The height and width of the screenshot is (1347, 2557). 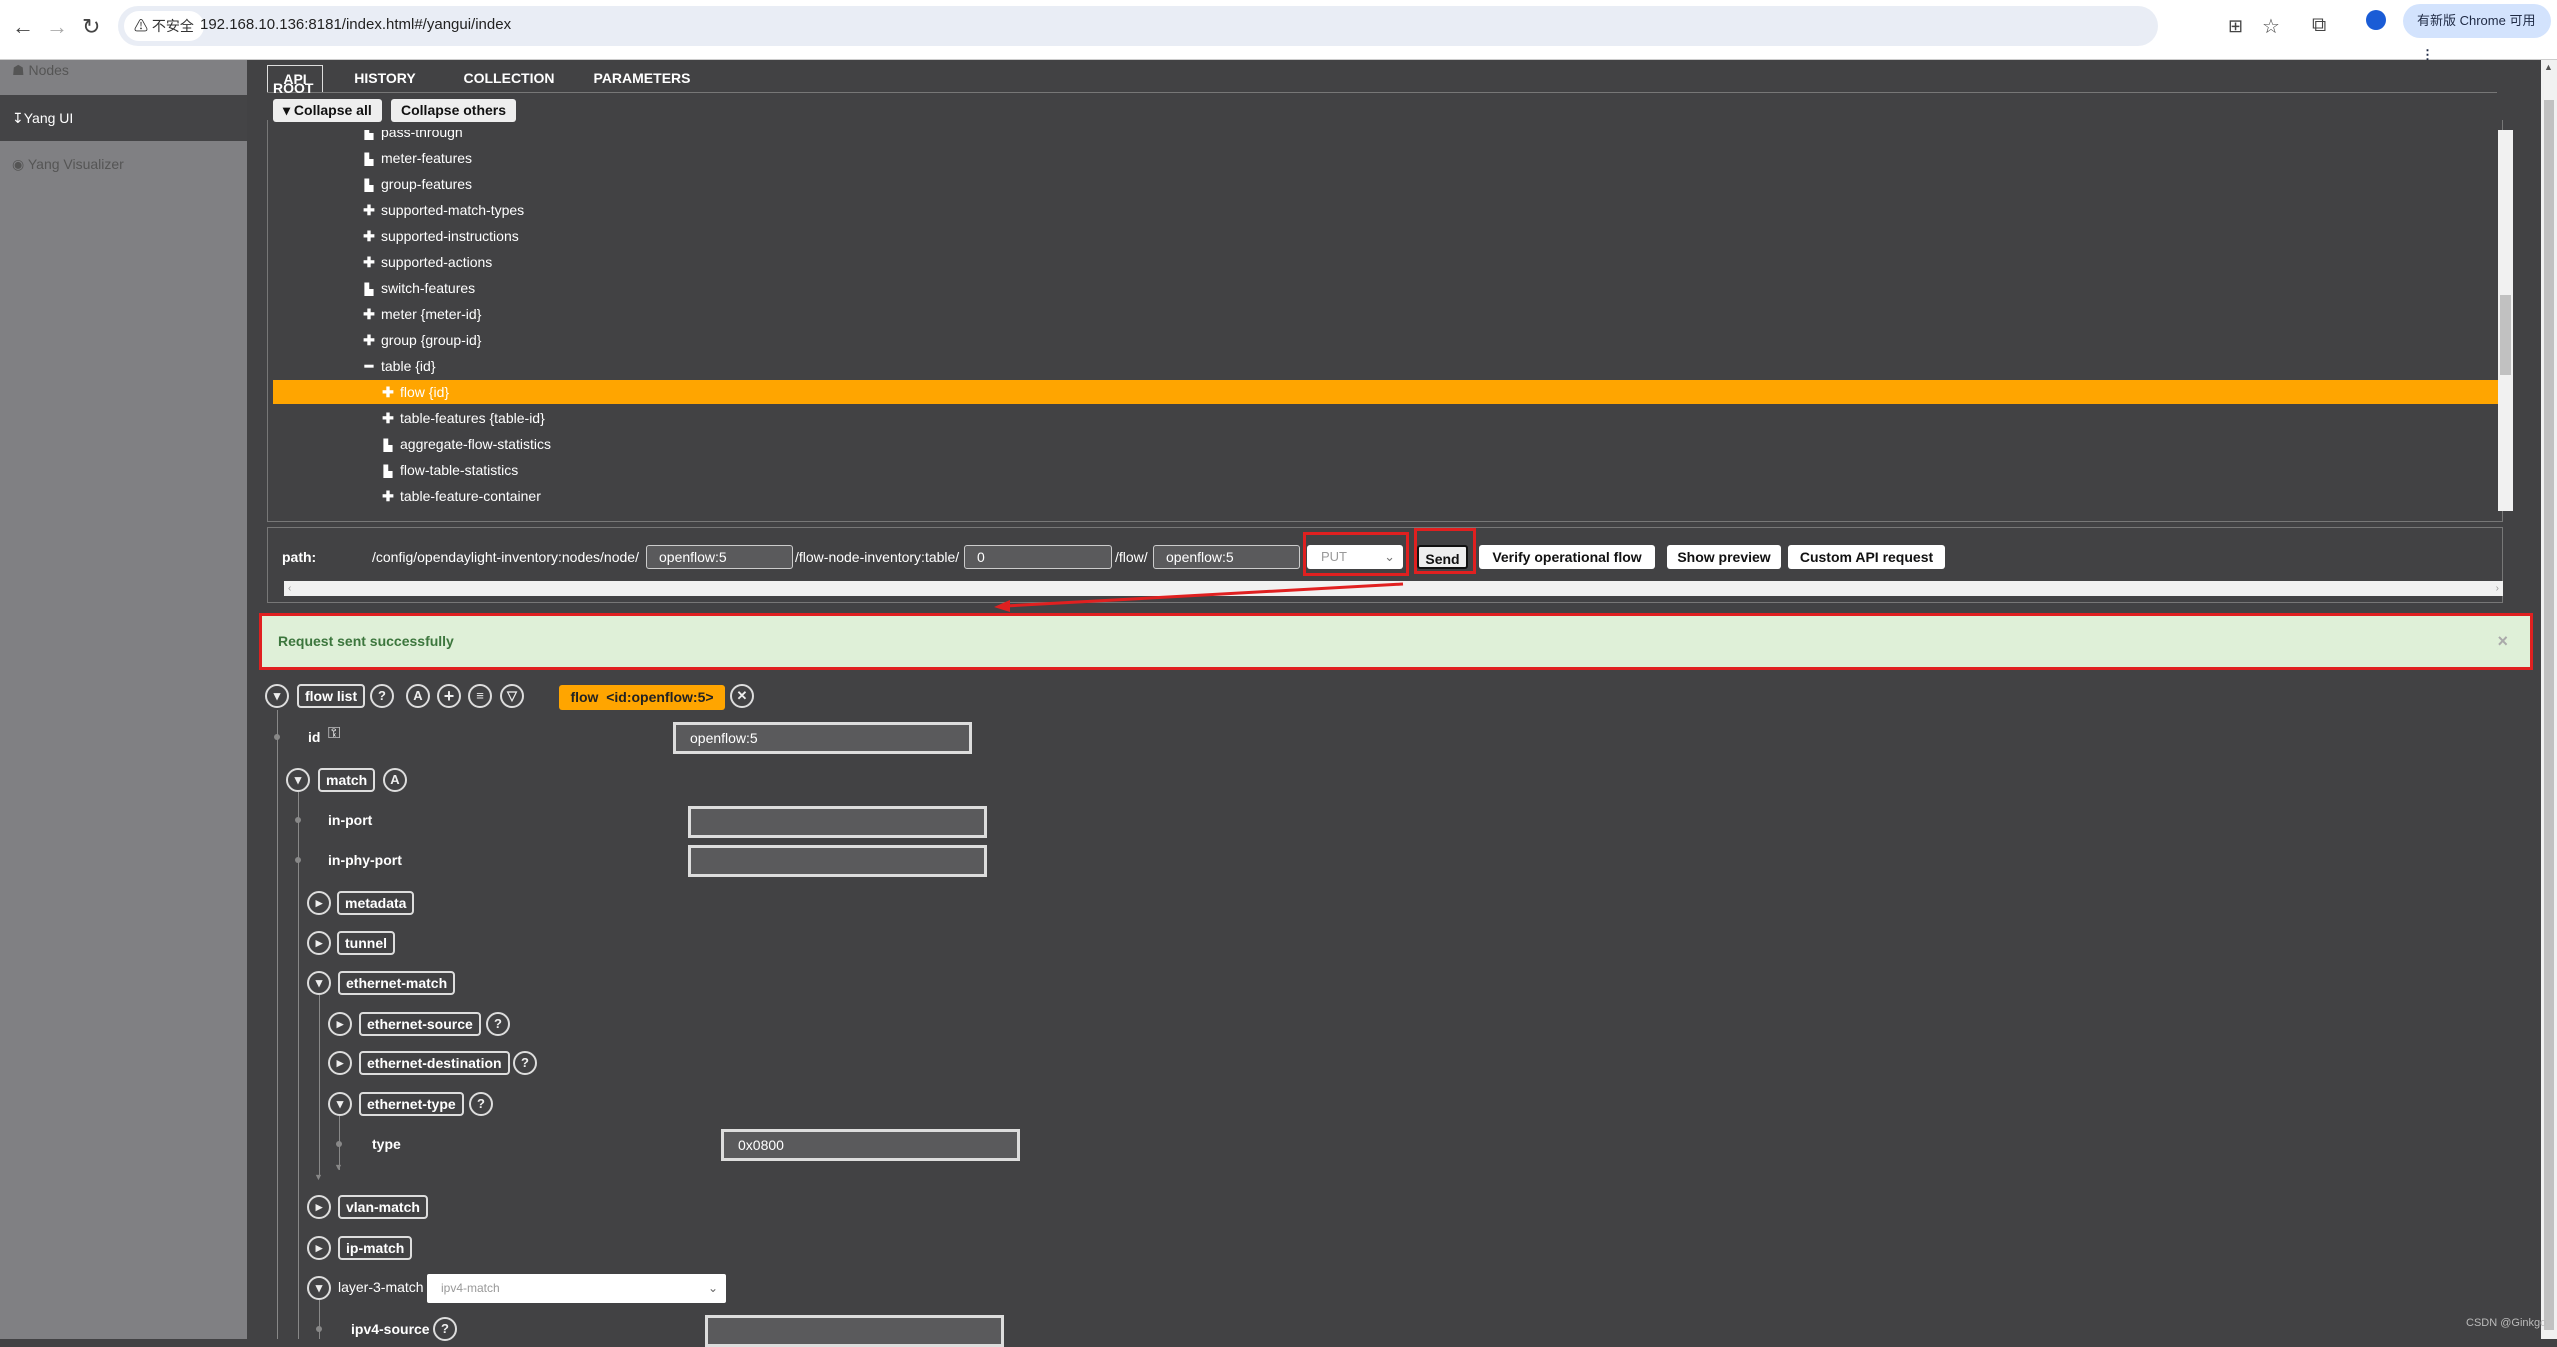 I want to click on ethernet-source-button: ethernet-source, so click(x=420, y=1024).